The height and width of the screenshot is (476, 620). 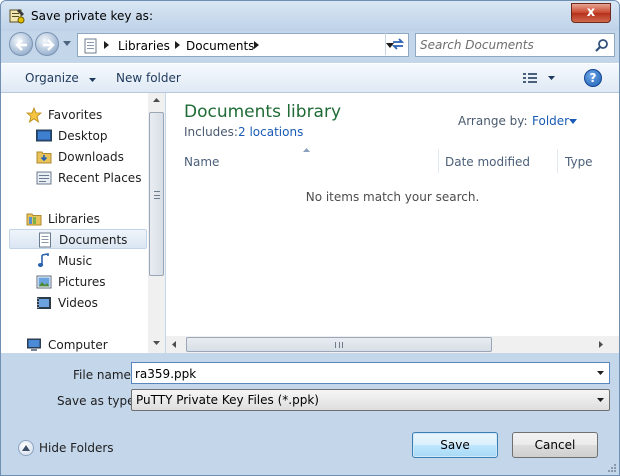 What do you see at coordinates (310, 16) in the screenshot?
I see `title-bar: Save private key as: x` at bounding box center [310, 16].